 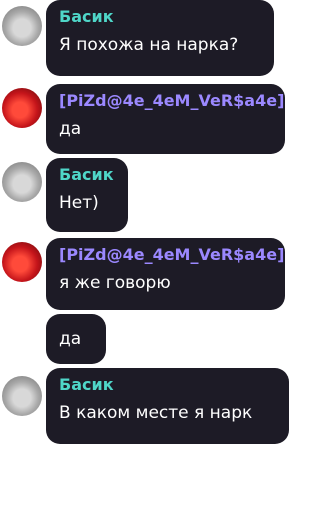 I want to click on message-item: [PiZd@4e_4eM_VeR$a4e] я же говорю, so click(x=145, y=273).